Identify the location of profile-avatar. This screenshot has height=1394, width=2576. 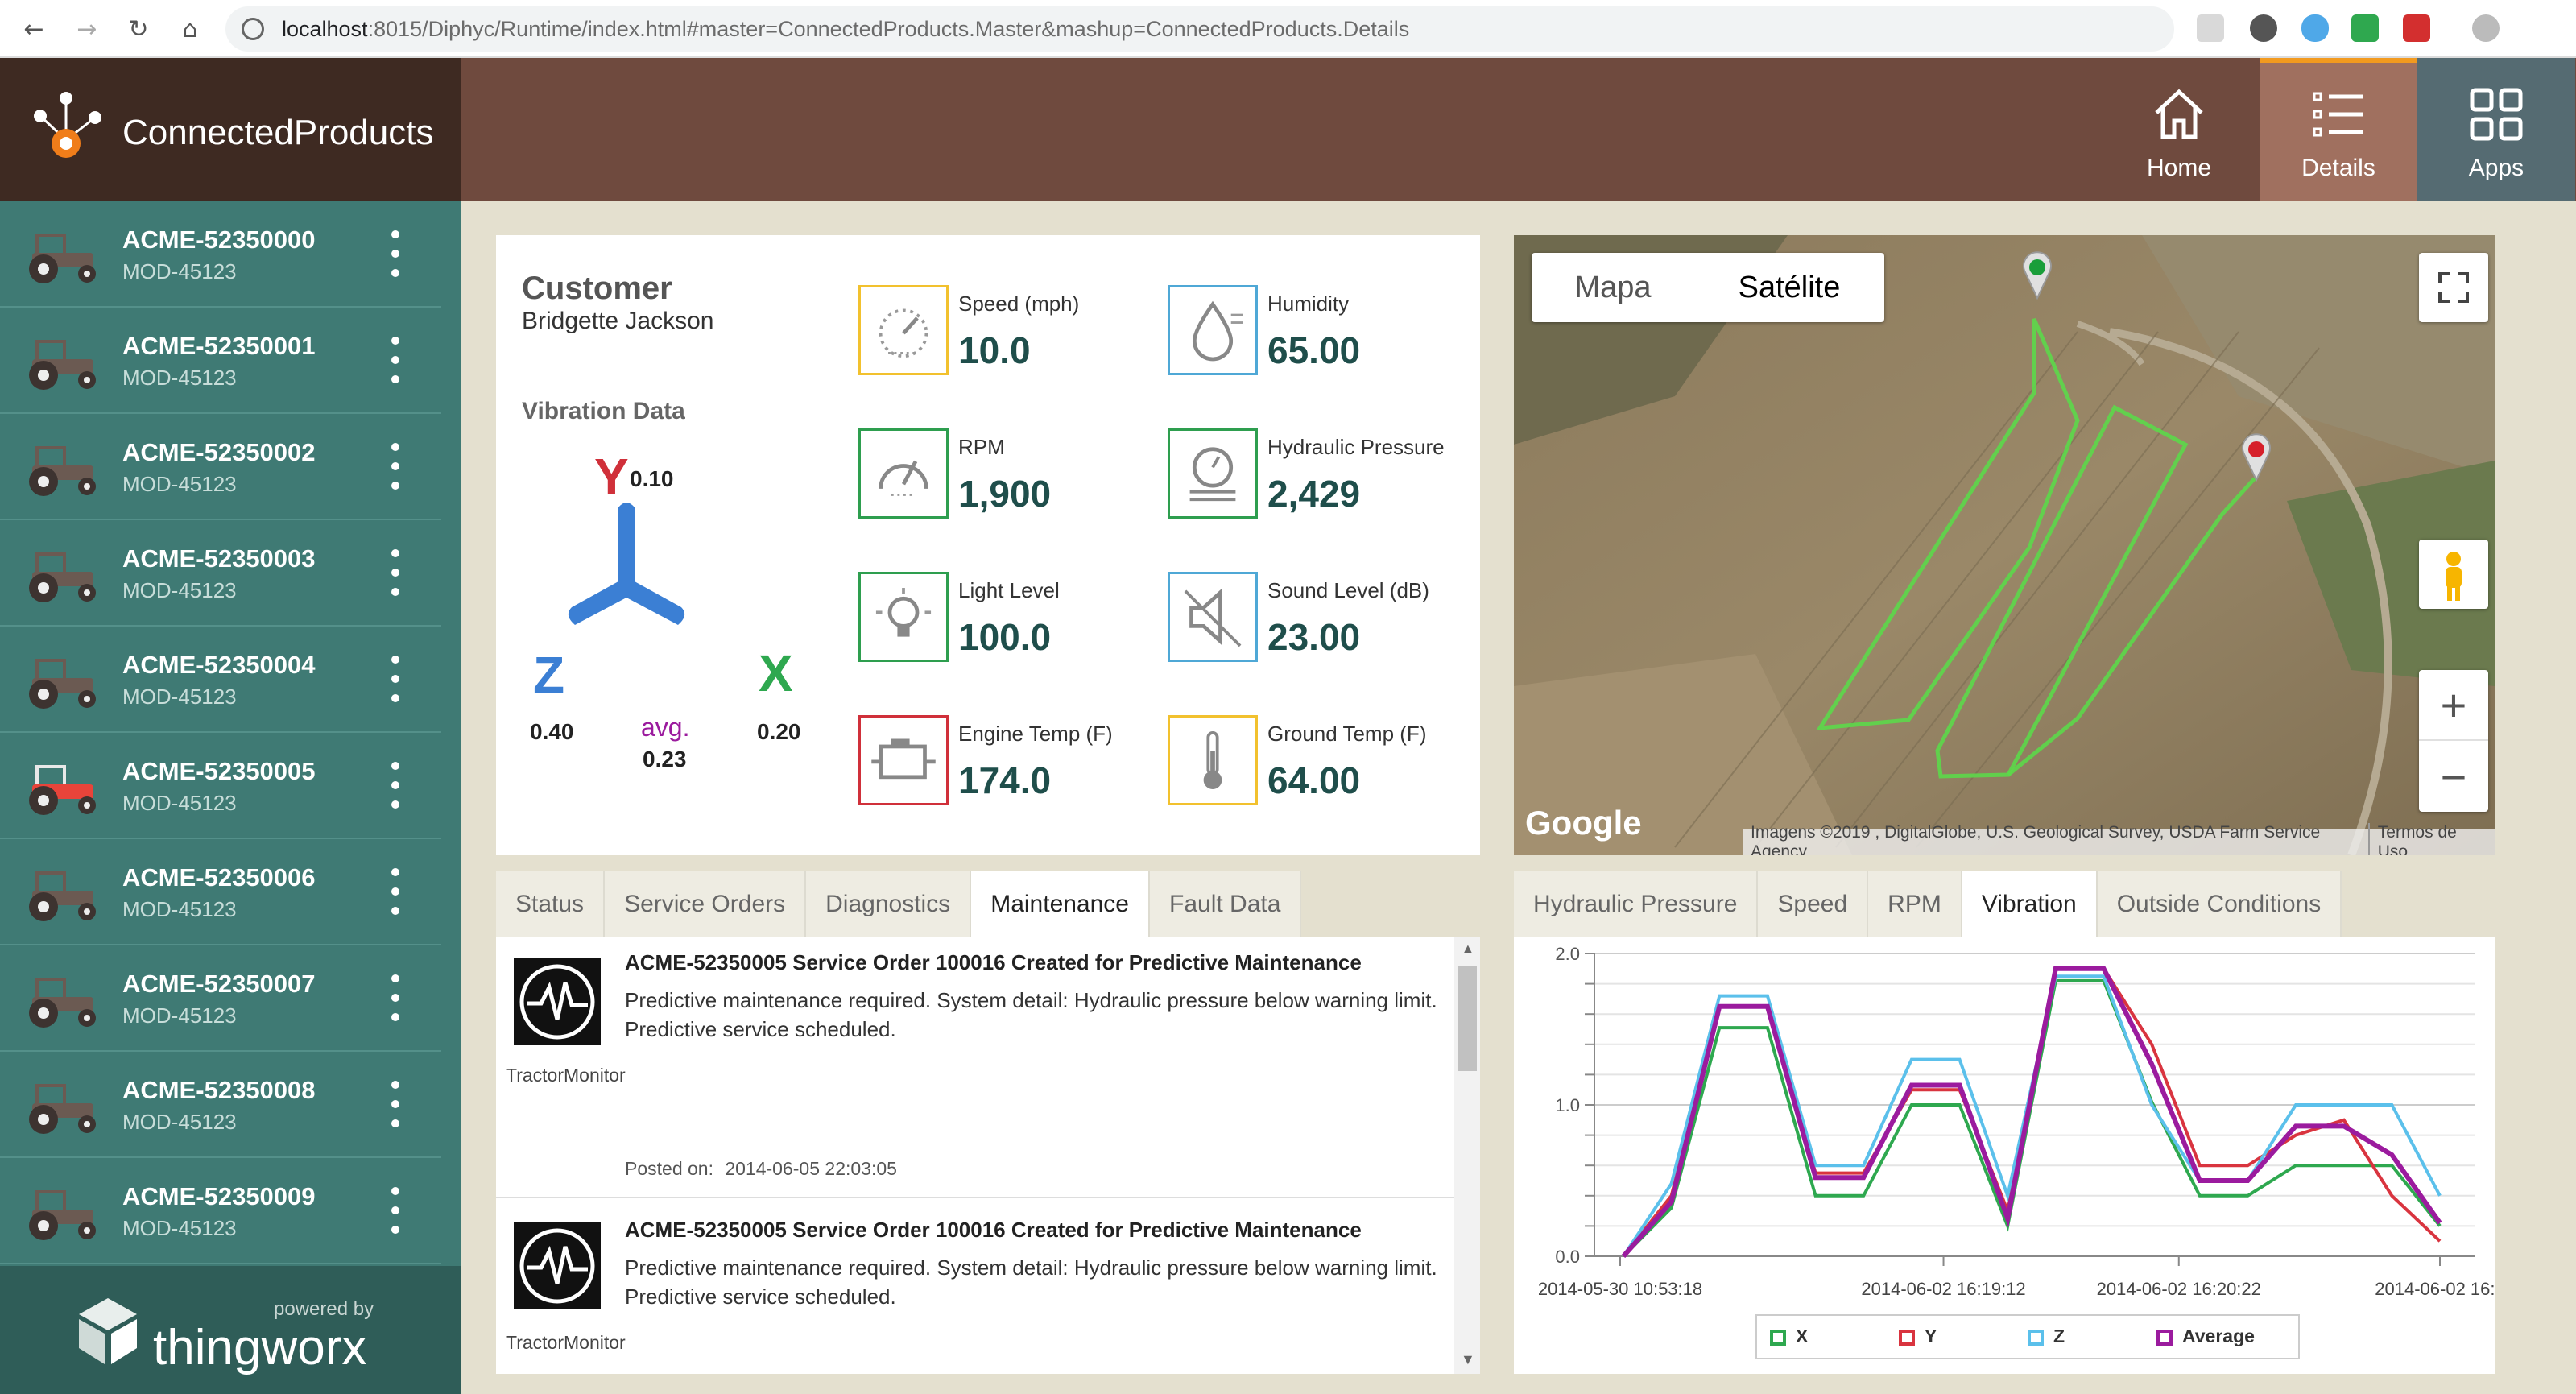
(2486, 28).